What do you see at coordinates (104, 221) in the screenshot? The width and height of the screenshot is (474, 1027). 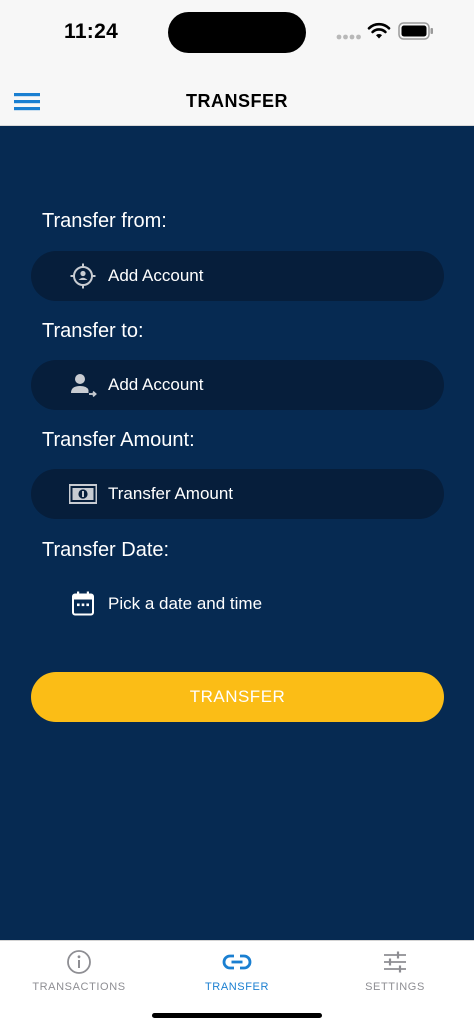 I see `transfer-from-label: Transfer from:` at bounding box center [104, 221].